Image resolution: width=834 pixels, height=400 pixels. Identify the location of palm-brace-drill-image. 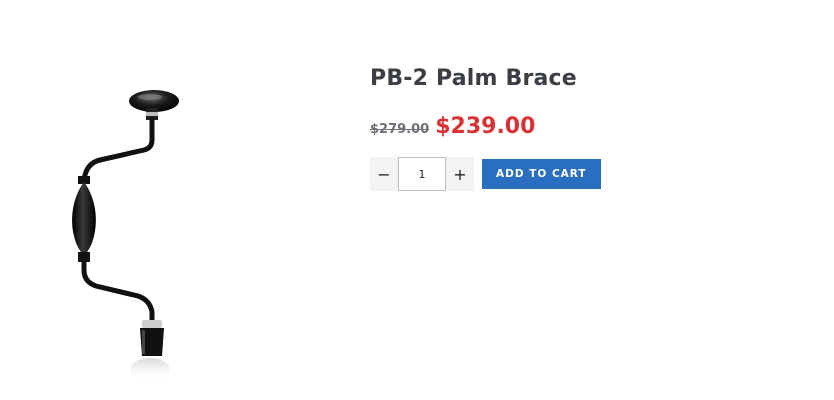
(125, 236).